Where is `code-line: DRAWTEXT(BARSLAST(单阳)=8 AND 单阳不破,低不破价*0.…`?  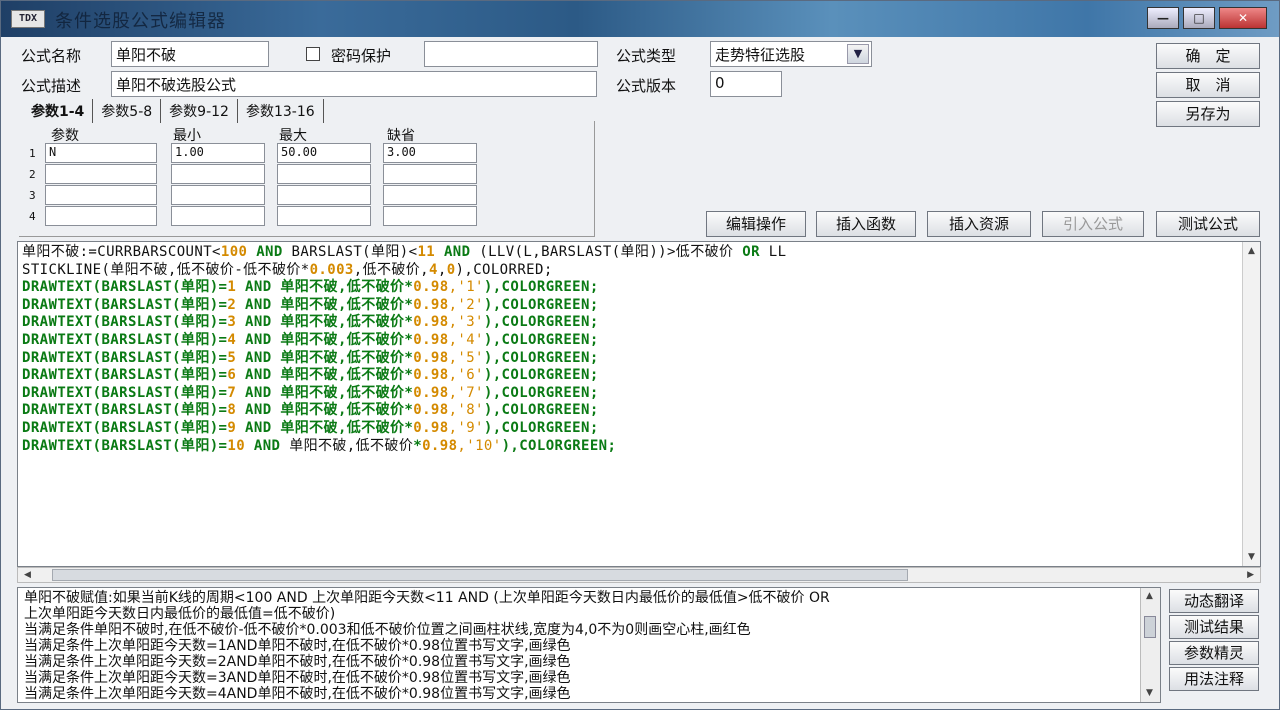
code-line: DRAWTEXT(BARSLAST(单阳)=8 AND 单阳不破,低不破价*0.… is located at coordinates (404, 411).